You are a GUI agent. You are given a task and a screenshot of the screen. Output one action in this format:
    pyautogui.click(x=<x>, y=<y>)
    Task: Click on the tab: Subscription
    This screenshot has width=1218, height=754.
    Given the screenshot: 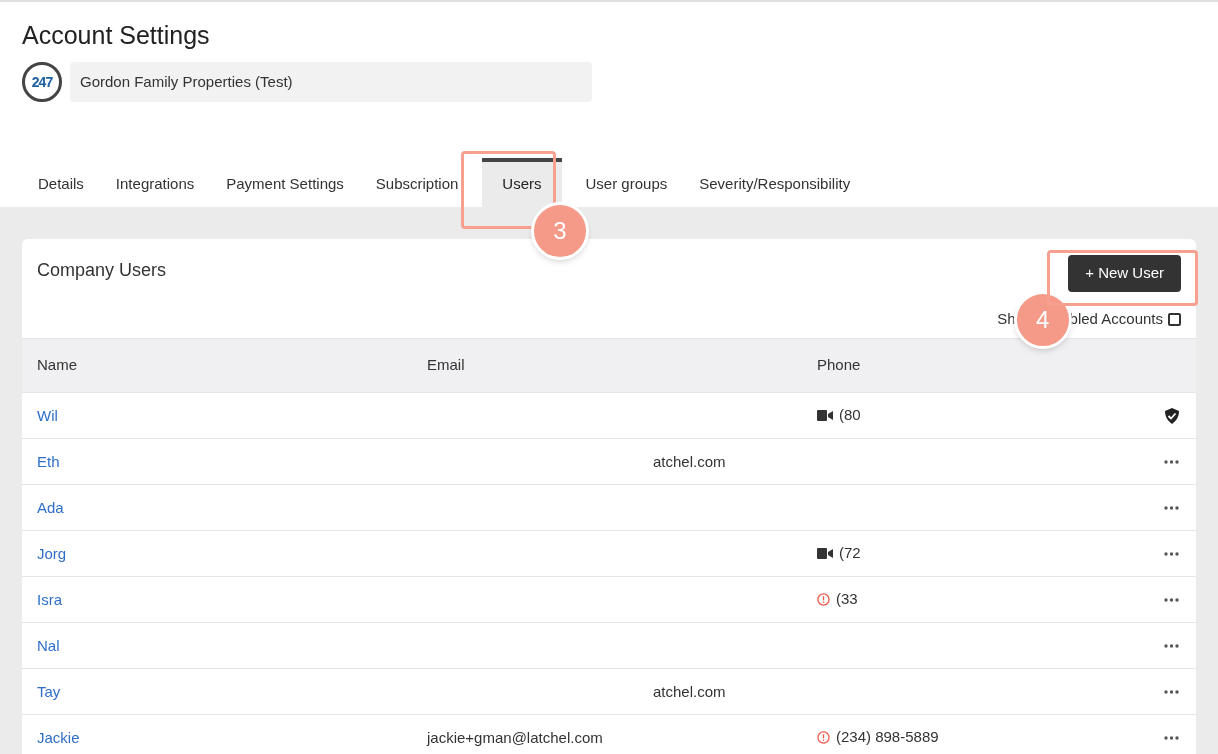 What is the action you would take?
    pyautogui.click(x=417, y=182)
    